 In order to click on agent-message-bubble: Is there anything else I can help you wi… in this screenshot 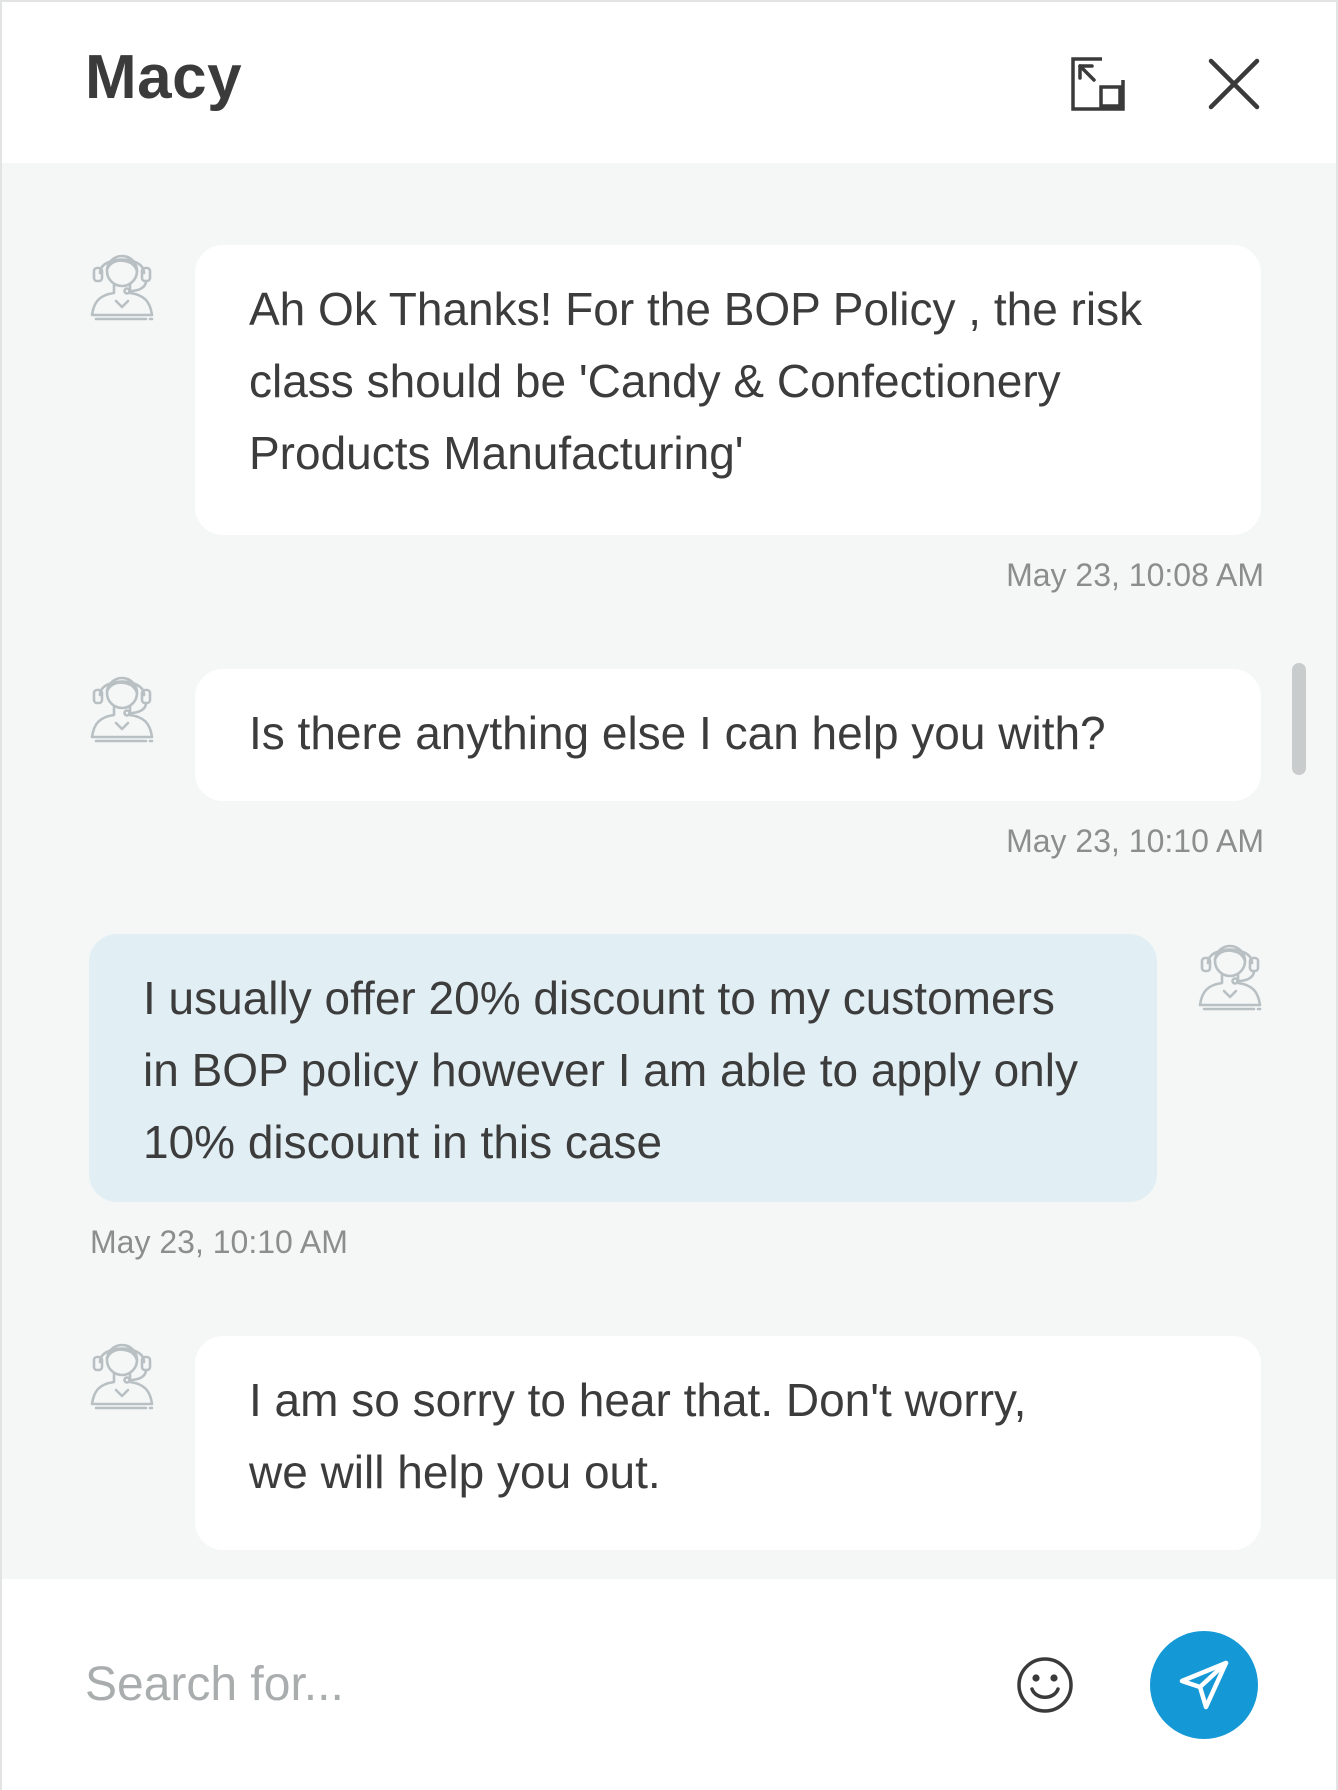, I will do `click(728, 735)`.